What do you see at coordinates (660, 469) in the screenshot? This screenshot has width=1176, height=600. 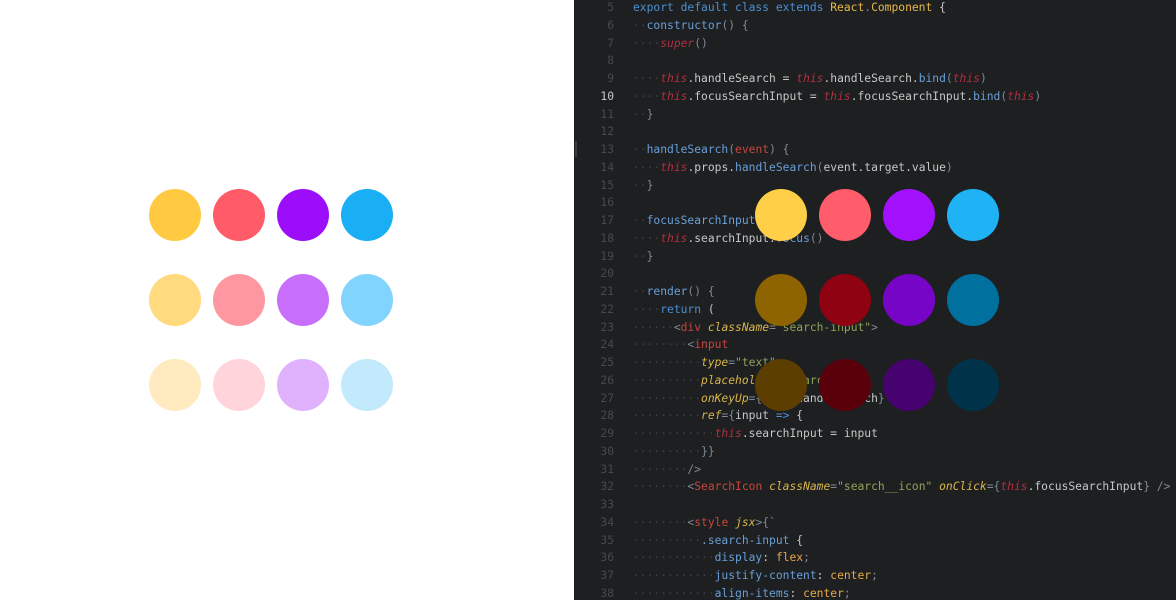 I see `code-token: ········` at bounding box center [660, 469].